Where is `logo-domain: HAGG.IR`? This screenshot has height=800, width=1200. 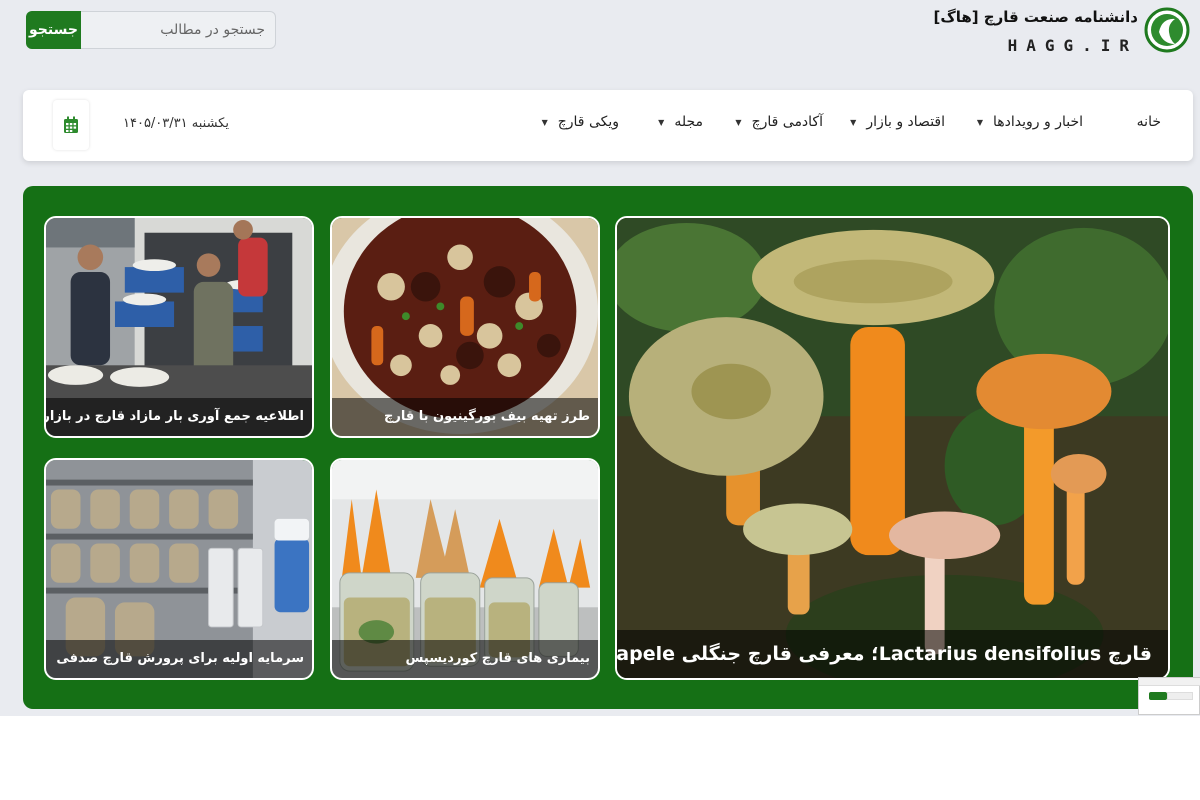
logo-domain: HAGG.IR is located at coordinates (1072, 45).